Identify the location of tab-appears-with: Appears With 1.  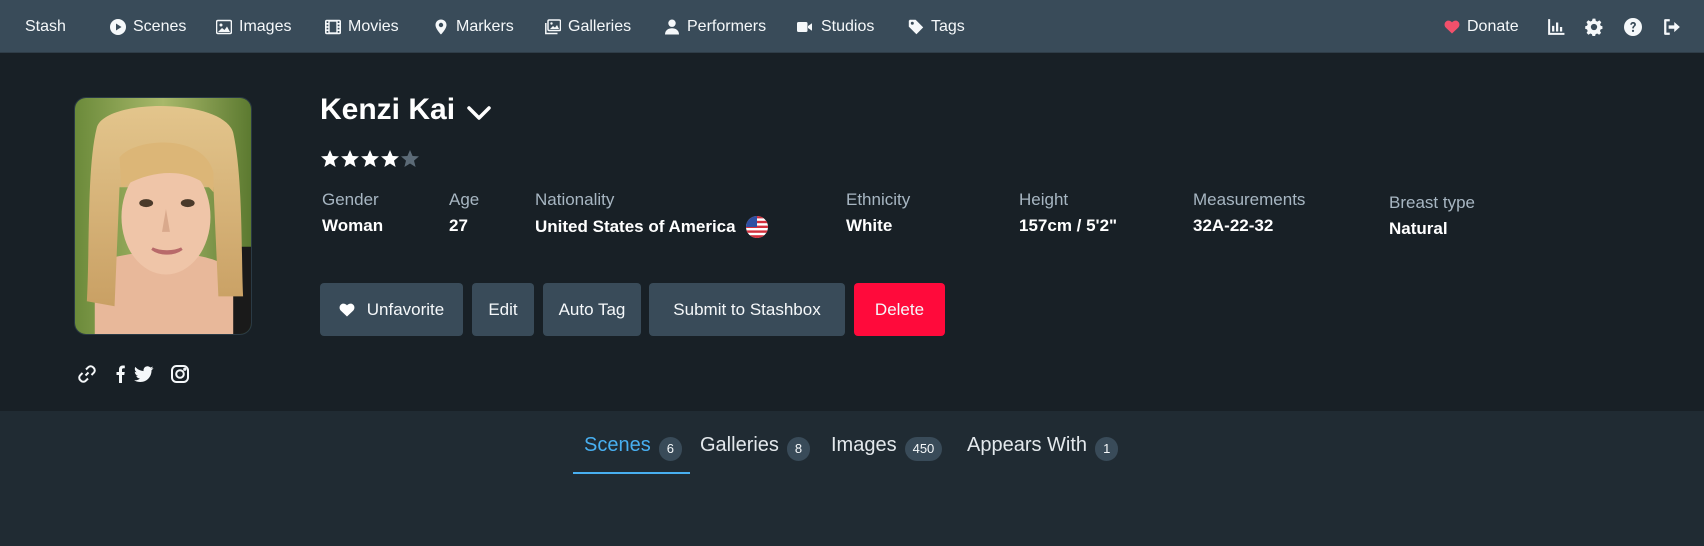
(1043, 454).